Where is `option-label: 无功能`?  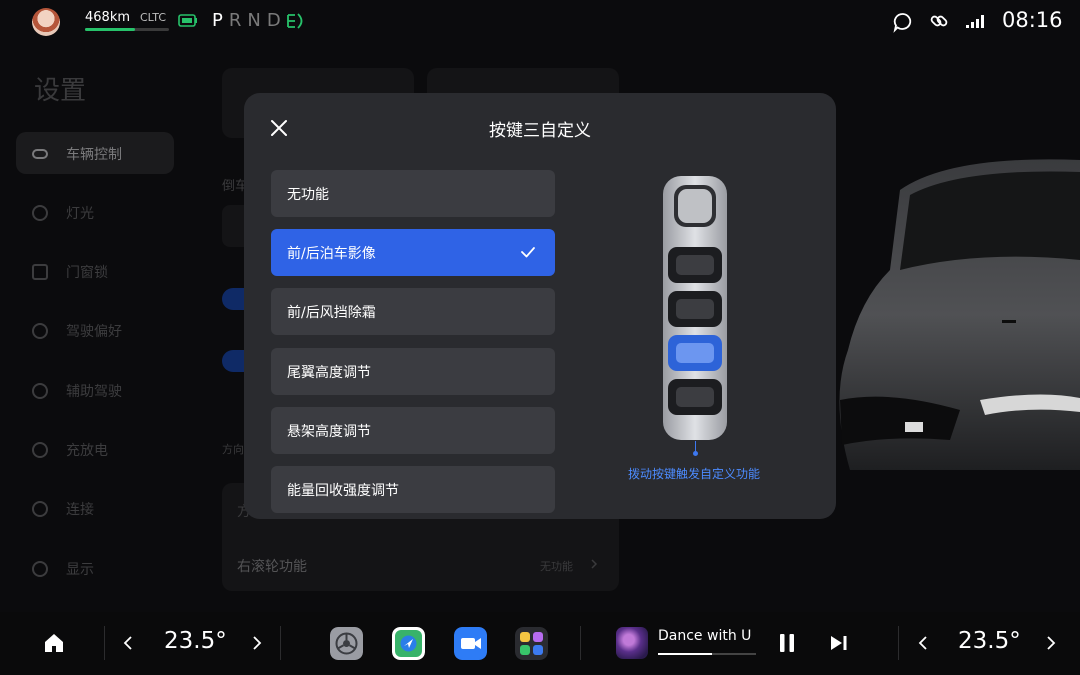 option-label: 无功能 is located at coordinates (308, 194).